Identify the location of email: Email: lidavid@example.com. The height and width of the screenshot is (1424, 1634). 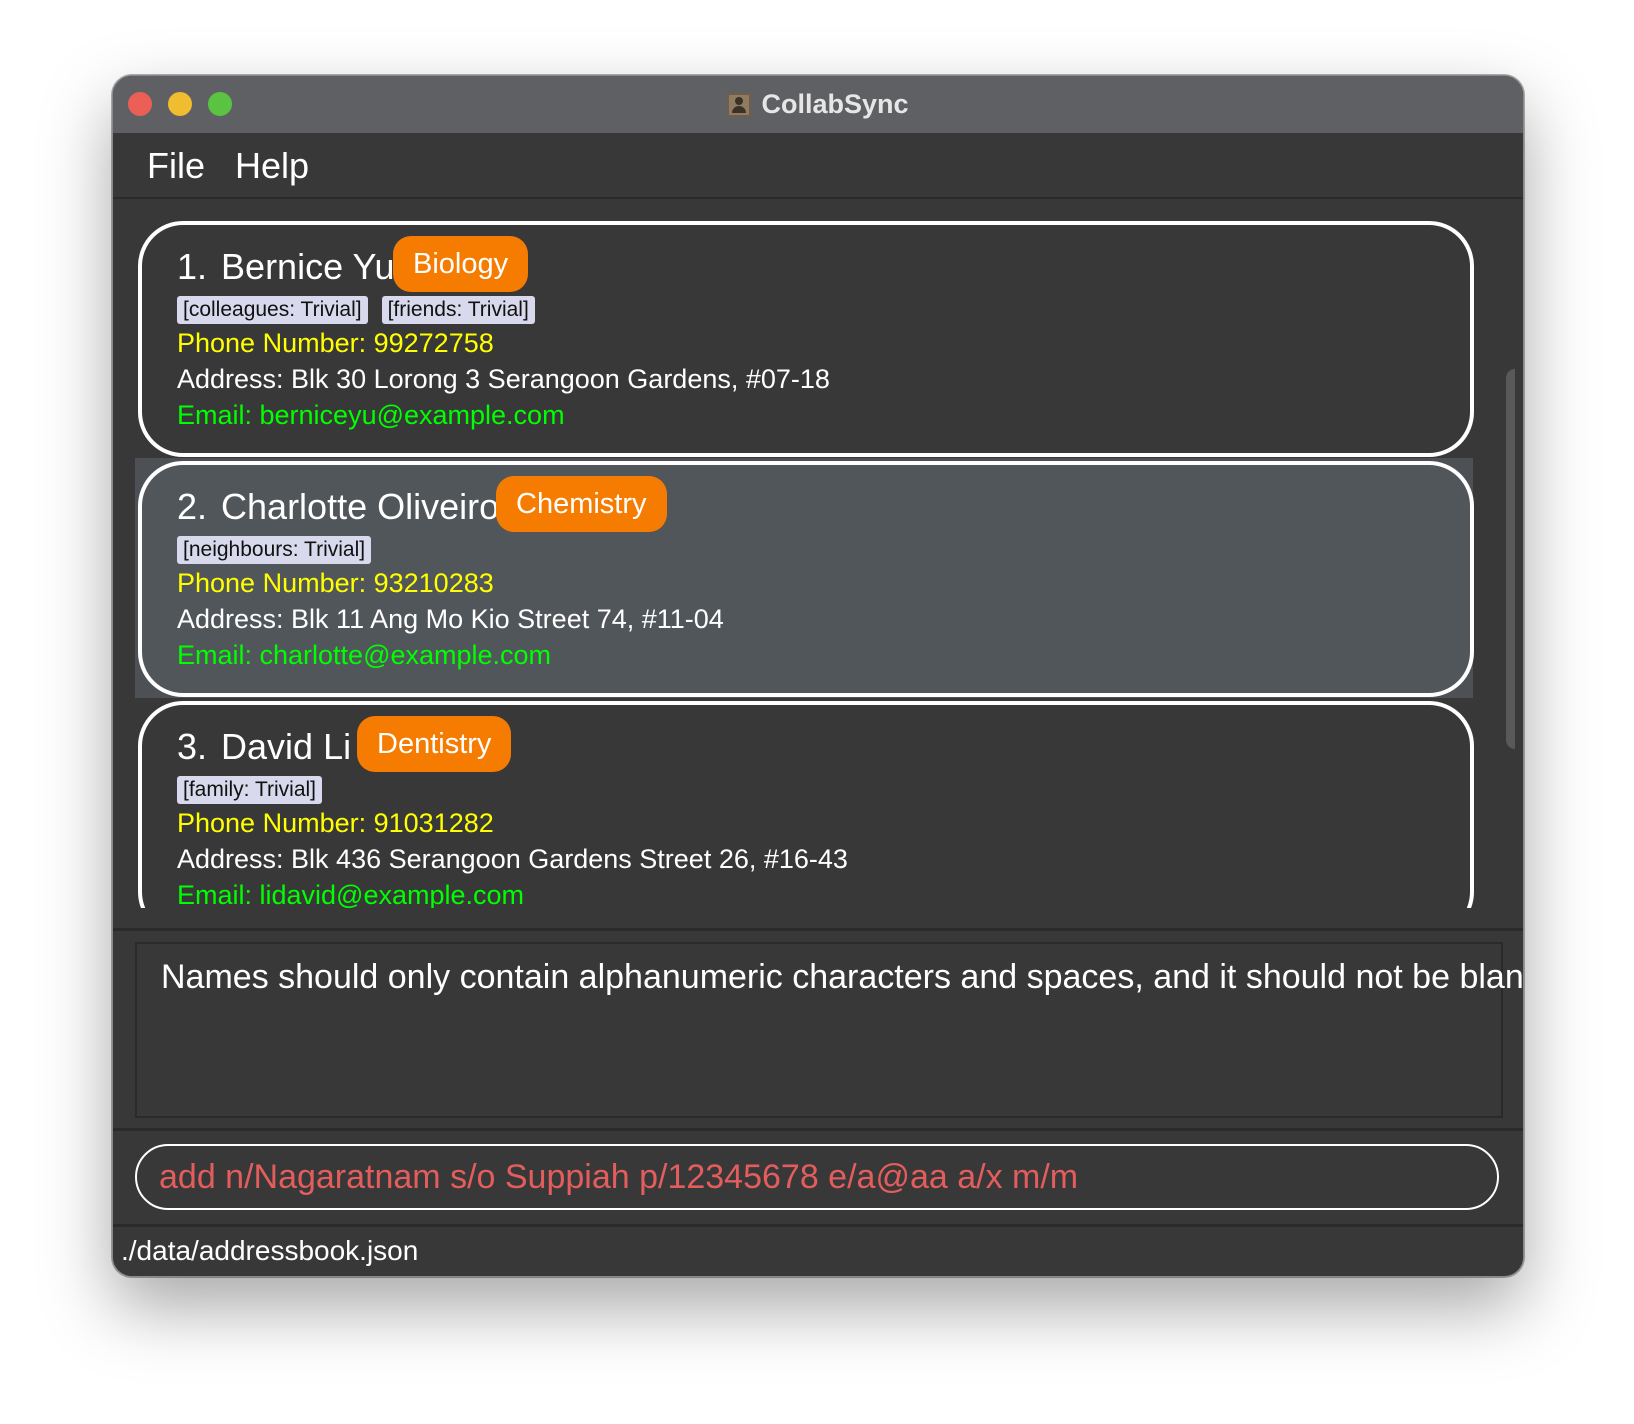
(351, 894).